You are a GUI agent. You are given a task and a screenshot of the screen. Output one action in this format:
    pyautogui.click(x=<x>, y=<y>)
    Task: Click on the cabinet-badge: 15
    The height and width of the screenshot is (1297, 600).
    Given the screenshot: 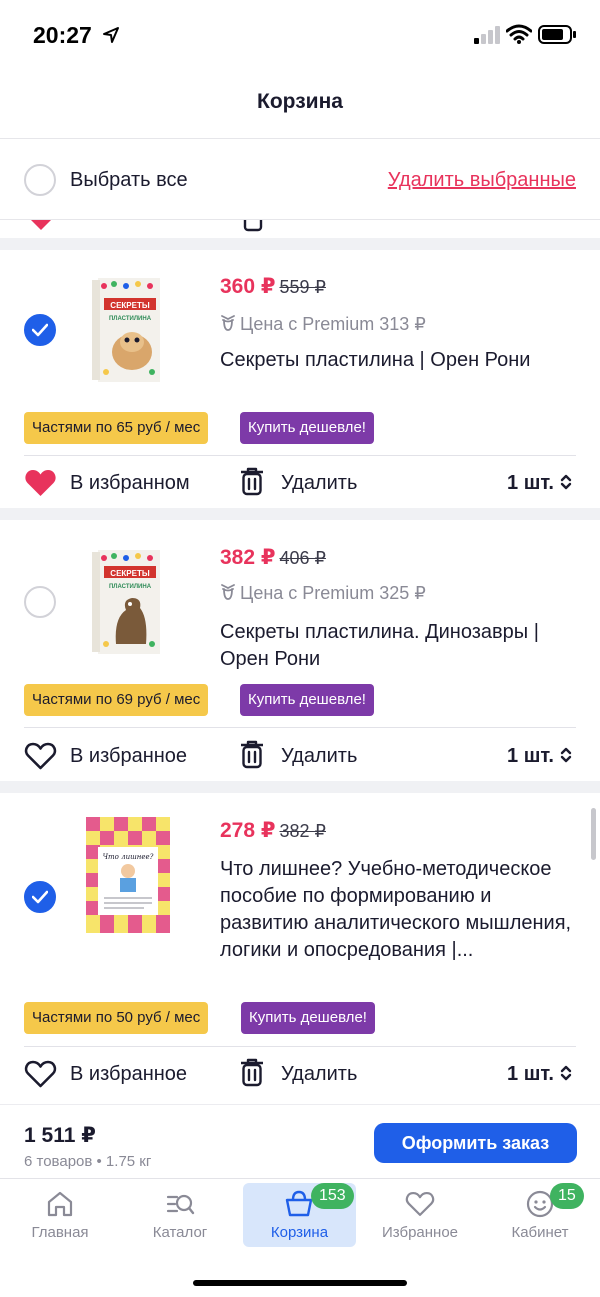 What is the action you would take?
    pyautogui.click(x=567, y=1196)
    